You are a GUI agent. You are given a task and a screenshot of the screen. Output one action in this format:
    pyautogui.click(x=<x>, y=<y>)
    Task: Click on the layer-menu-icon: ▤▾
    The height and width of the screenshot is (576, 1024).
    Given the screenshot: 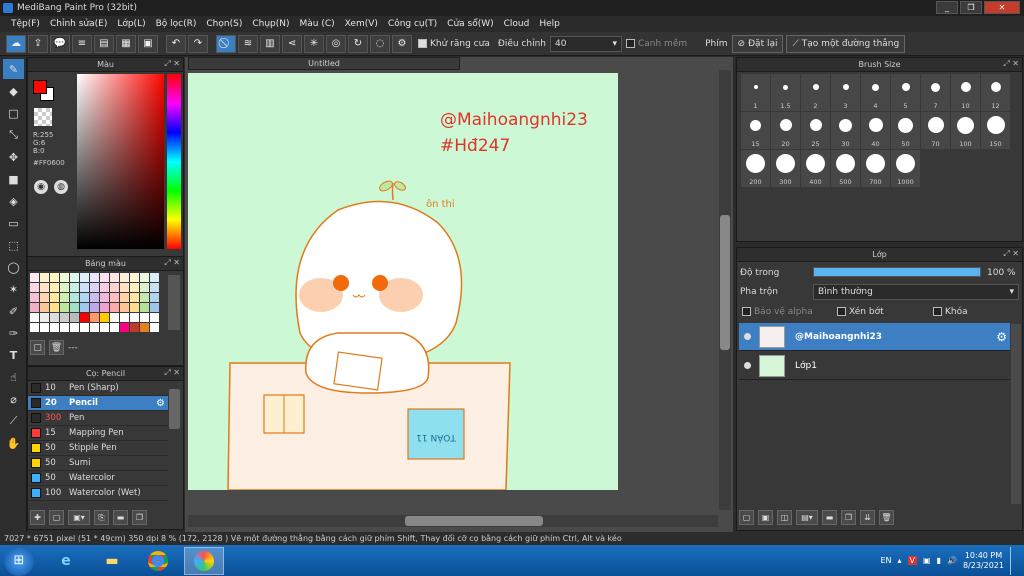 What is the action you would take?
    pyautogui.click(x=807, y=517)
    